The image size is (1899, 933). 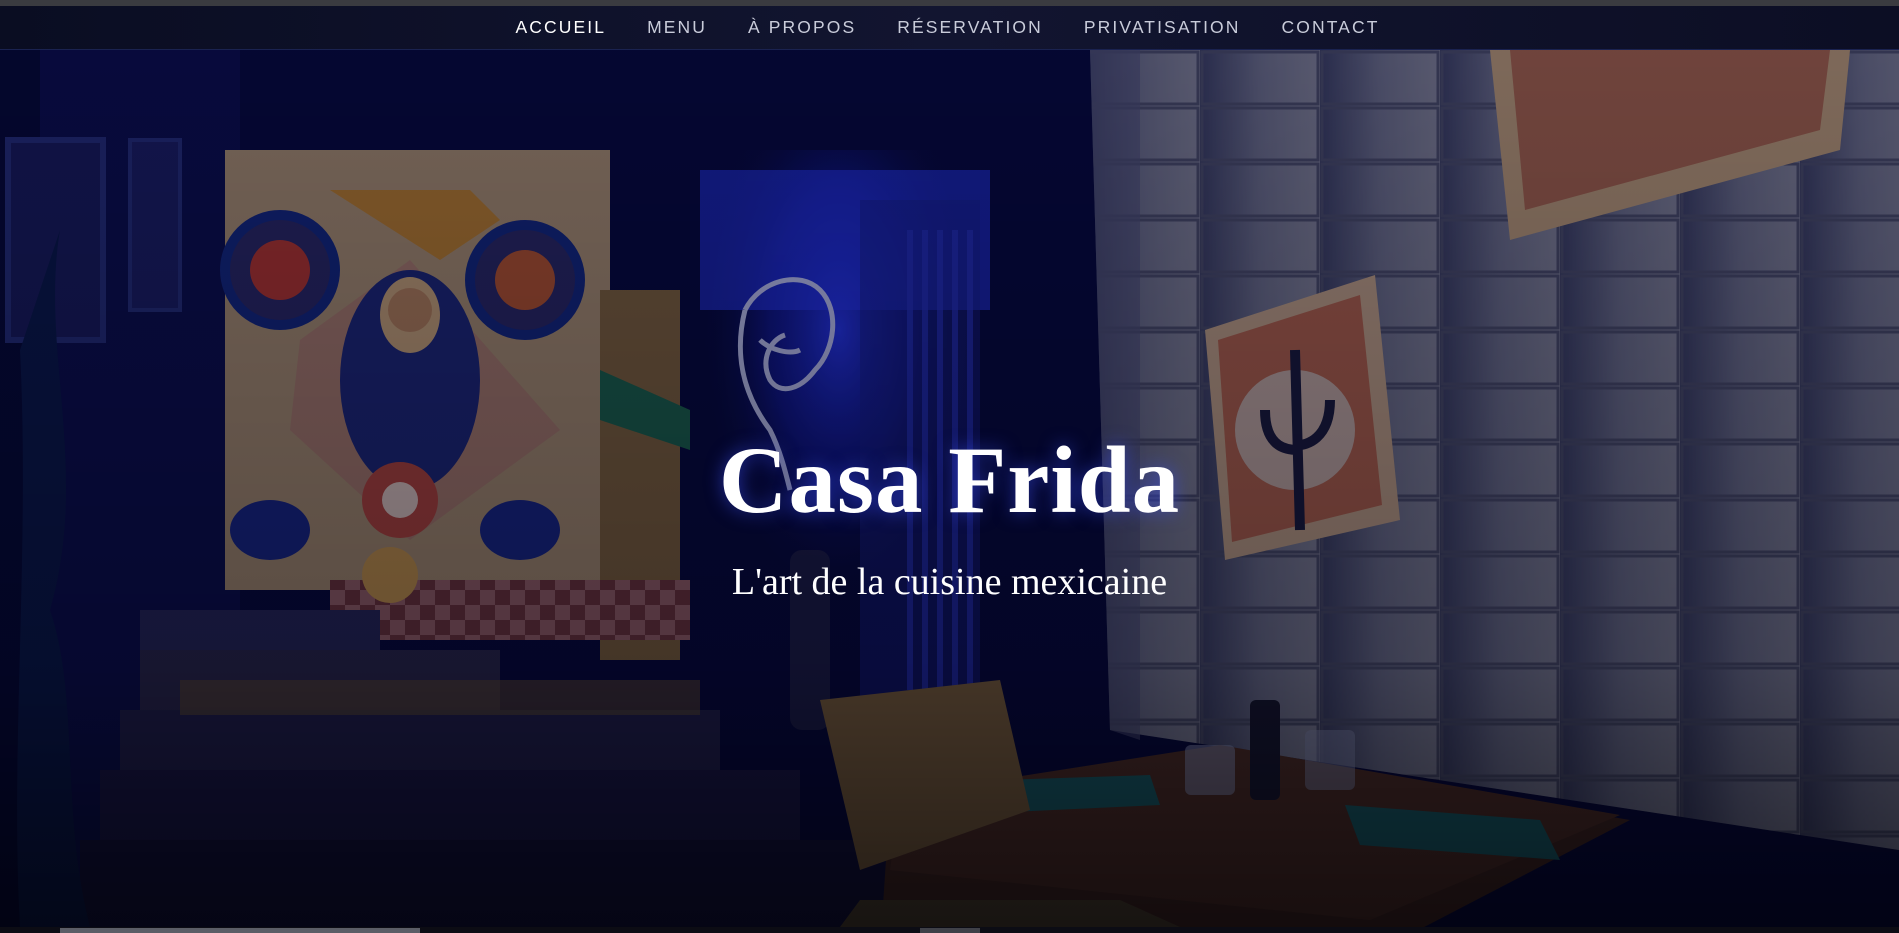 What do you see at coordinates (1162, 27) in the screenshot?
I see `nav-item-privatisation: PRIVATISATION` at bounding box center [1162, 27].